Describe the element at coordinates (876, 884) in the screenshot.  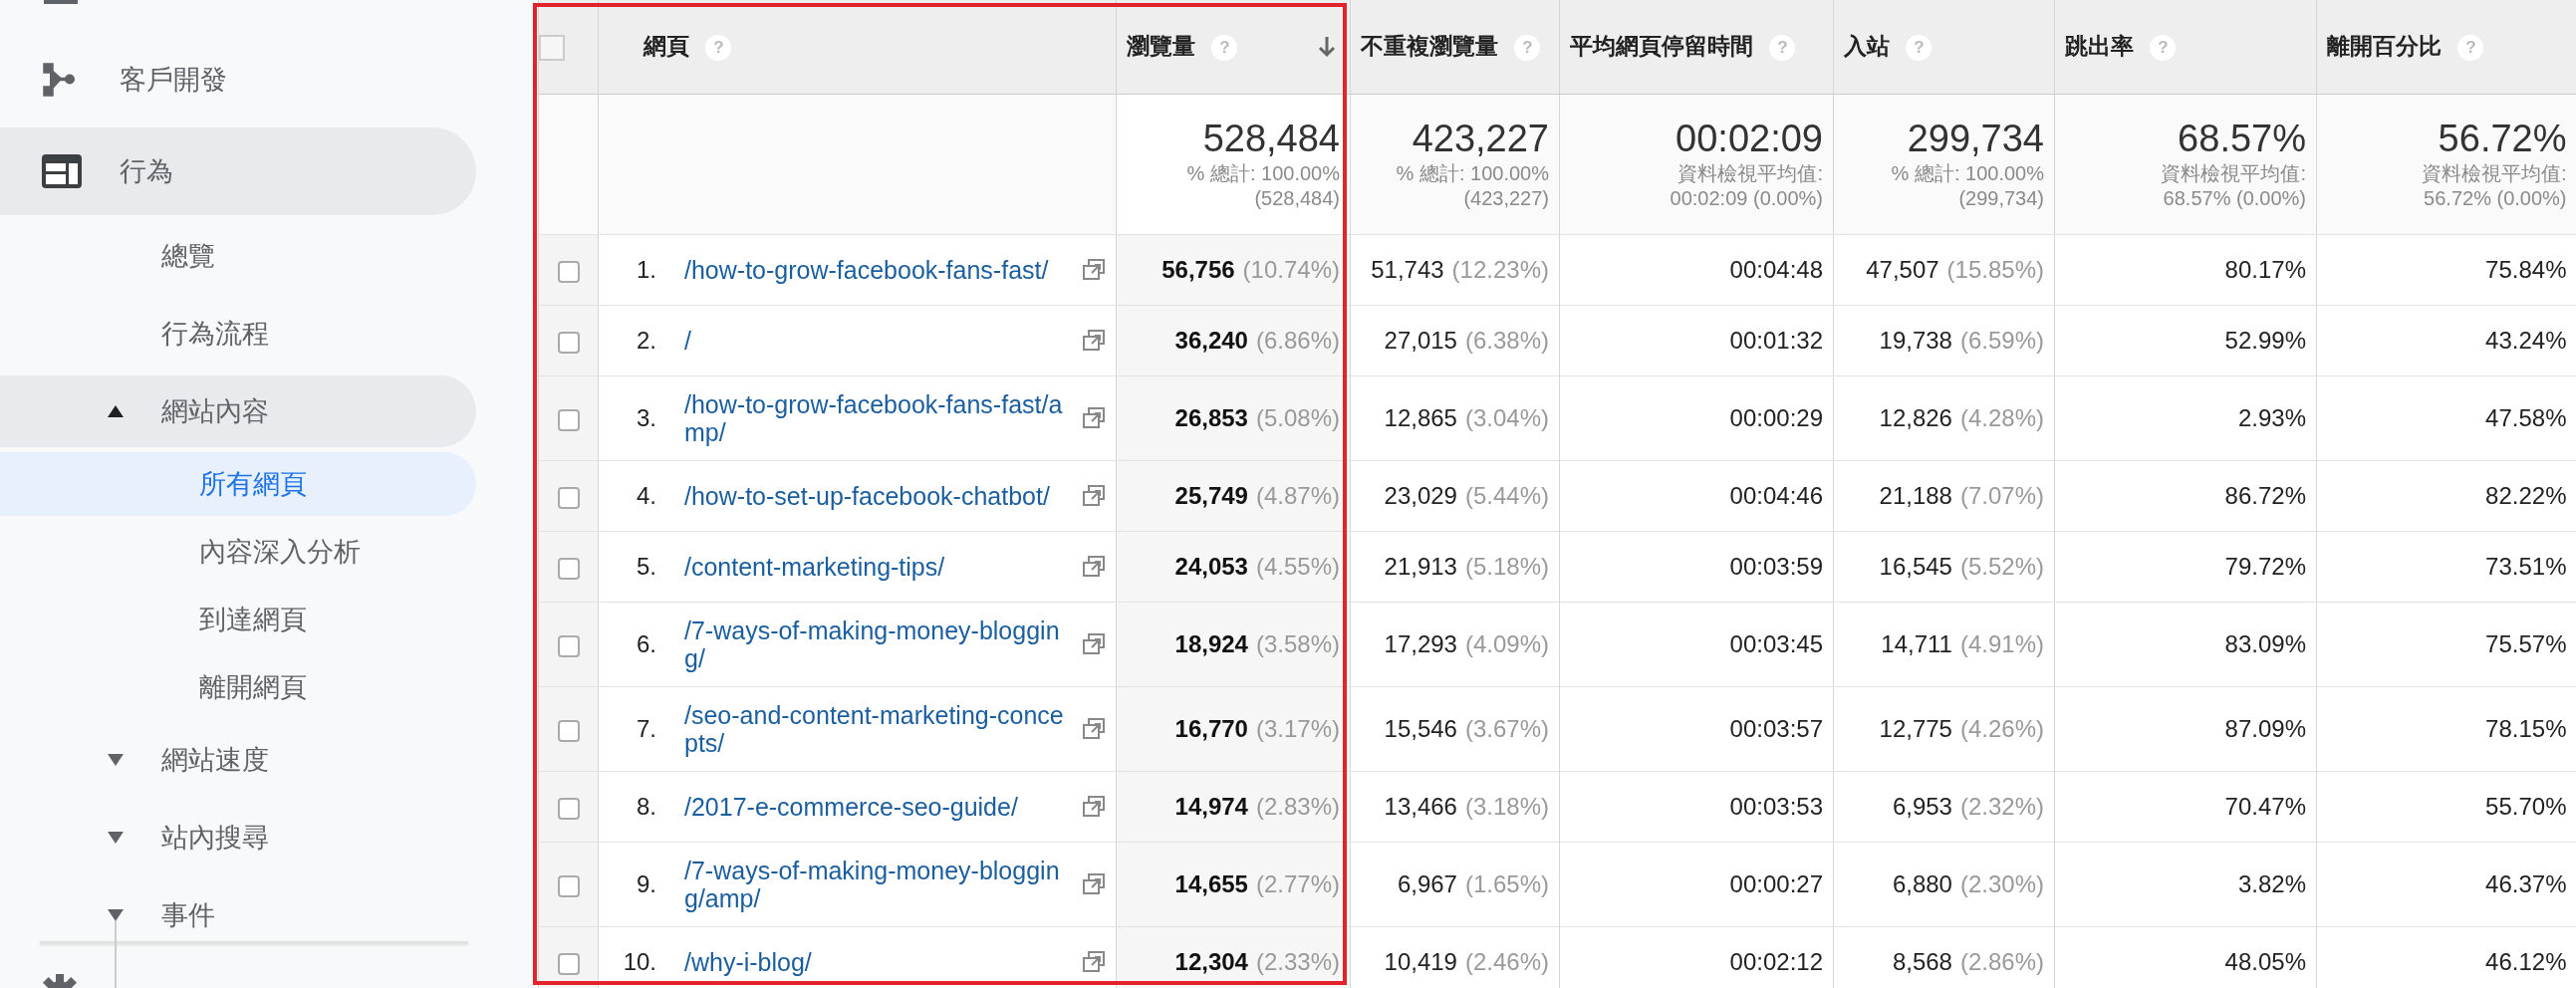
I see `page-link: /7-ways-of-making-money-blogging/amp/` at that location.